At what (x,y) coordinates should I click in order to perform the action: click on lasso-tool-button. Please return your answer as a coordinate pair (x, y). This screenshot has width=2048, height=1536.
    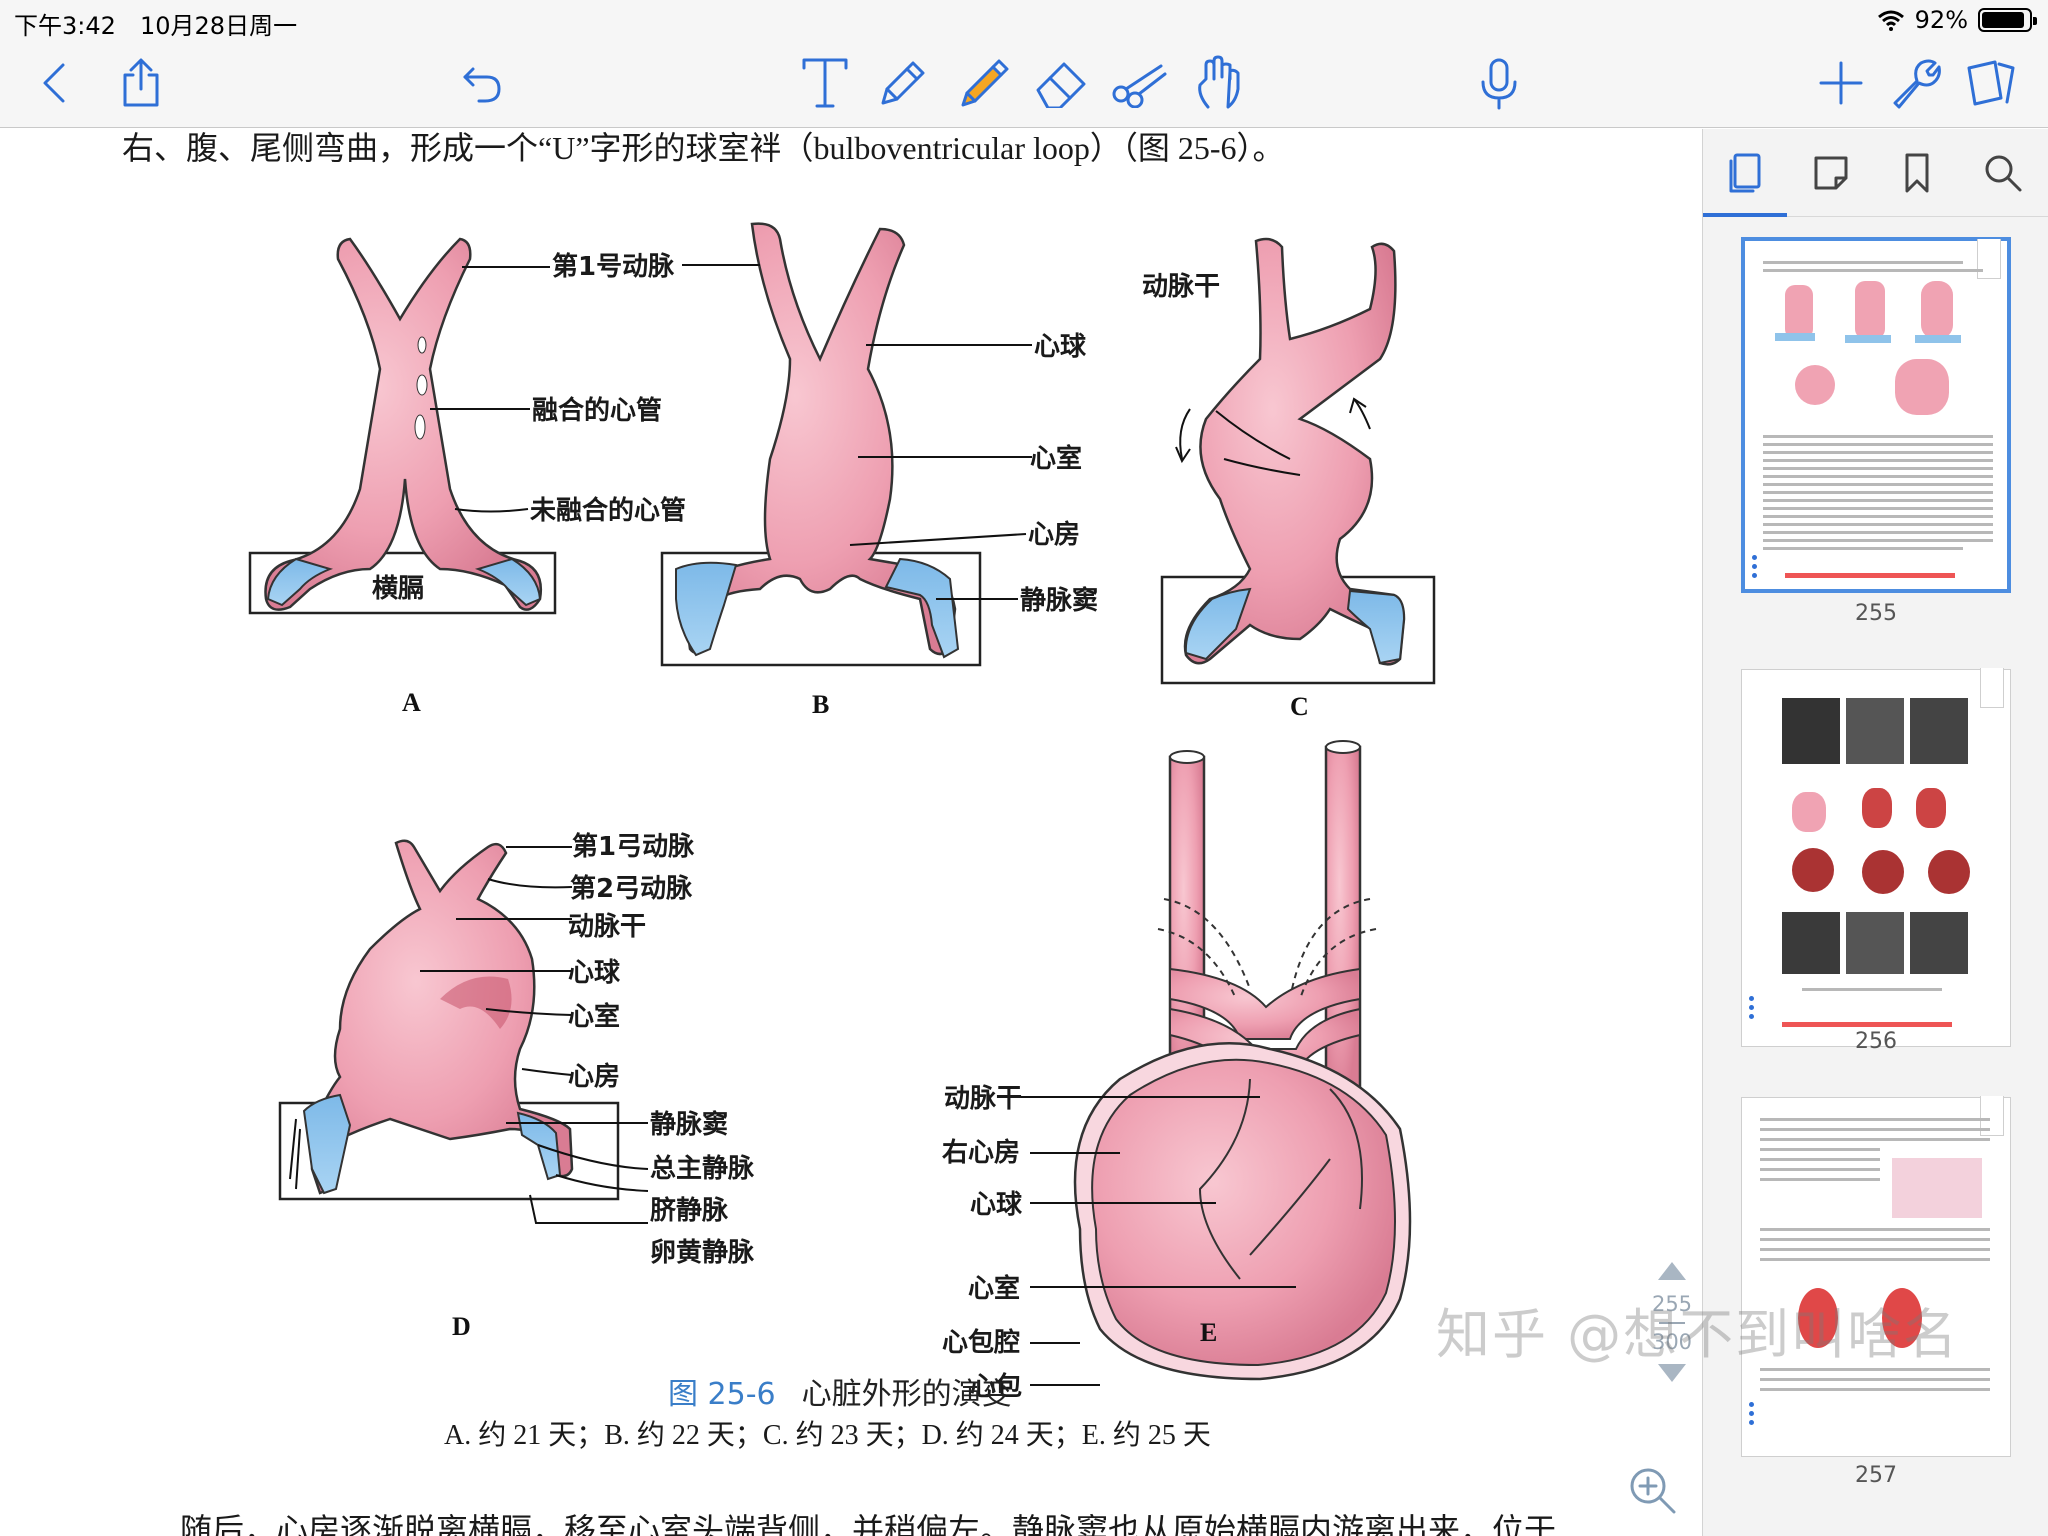
    Looking at the image, I should click on (1141, 83).